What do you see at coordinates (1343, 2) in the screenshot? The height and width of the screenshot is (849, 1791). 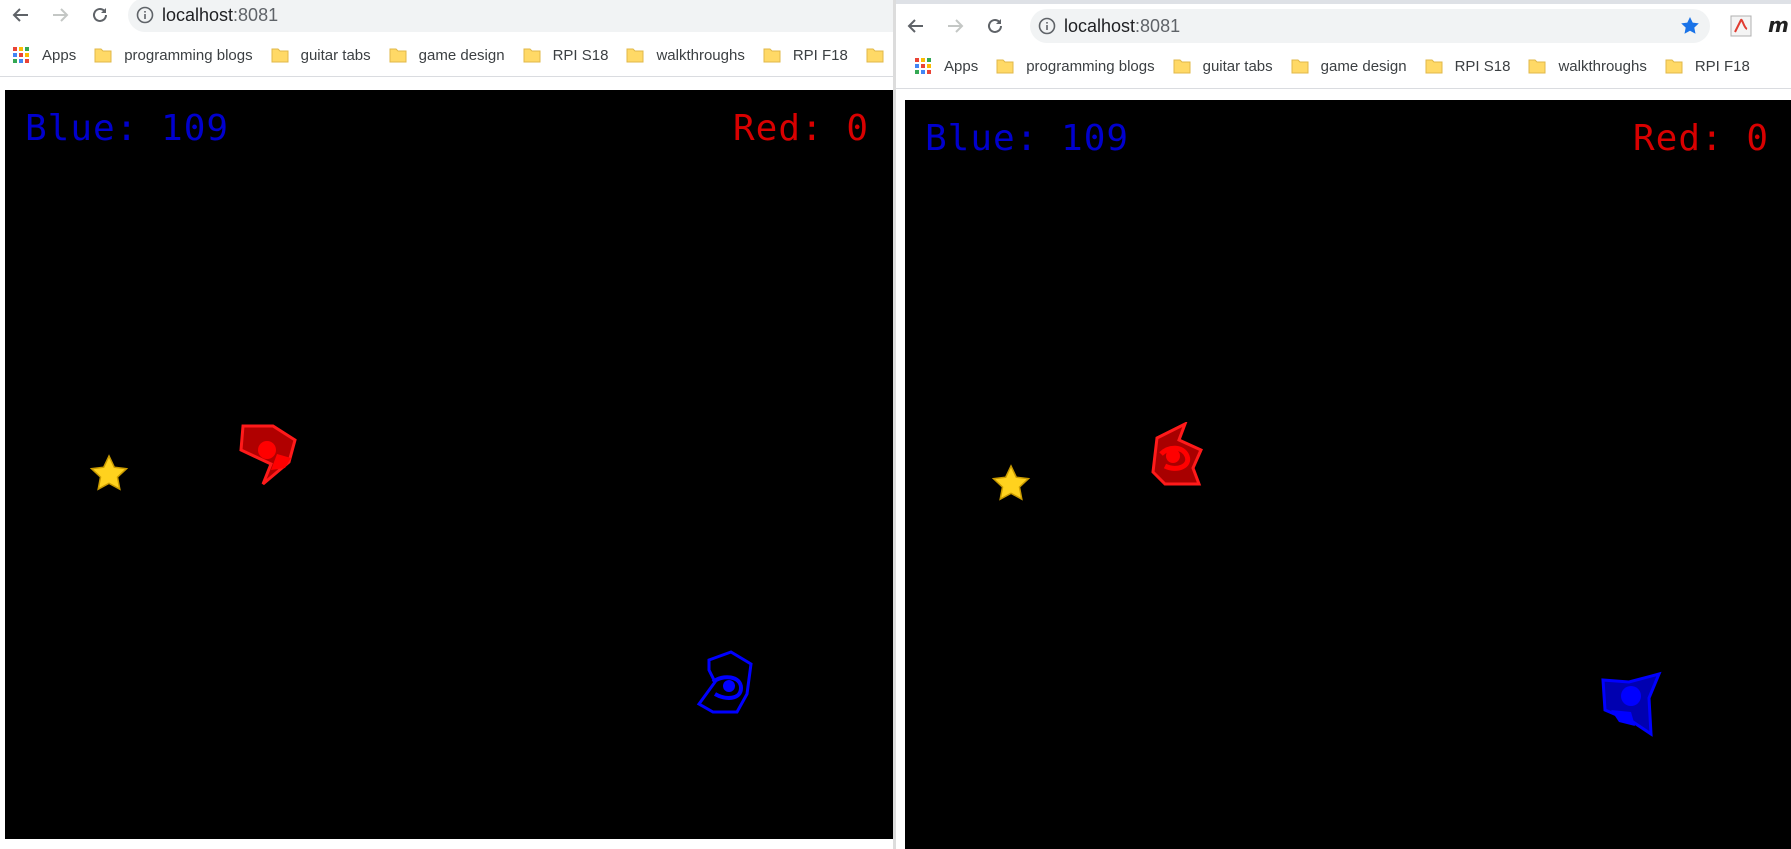 I see `window-top-edge` at bounding box center [1343, 2].